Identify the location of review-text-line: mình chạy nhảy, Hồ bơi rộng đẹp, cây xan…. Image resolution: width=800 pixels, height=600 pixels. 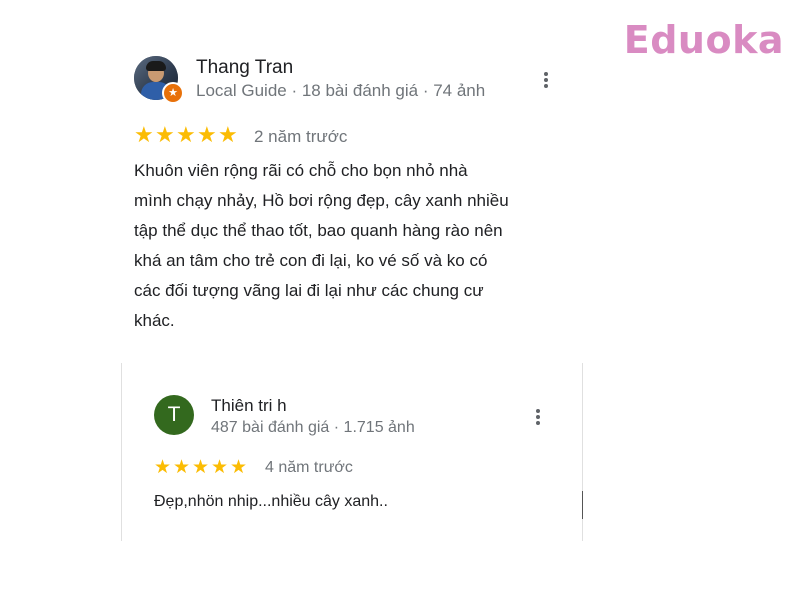
(321, 200).